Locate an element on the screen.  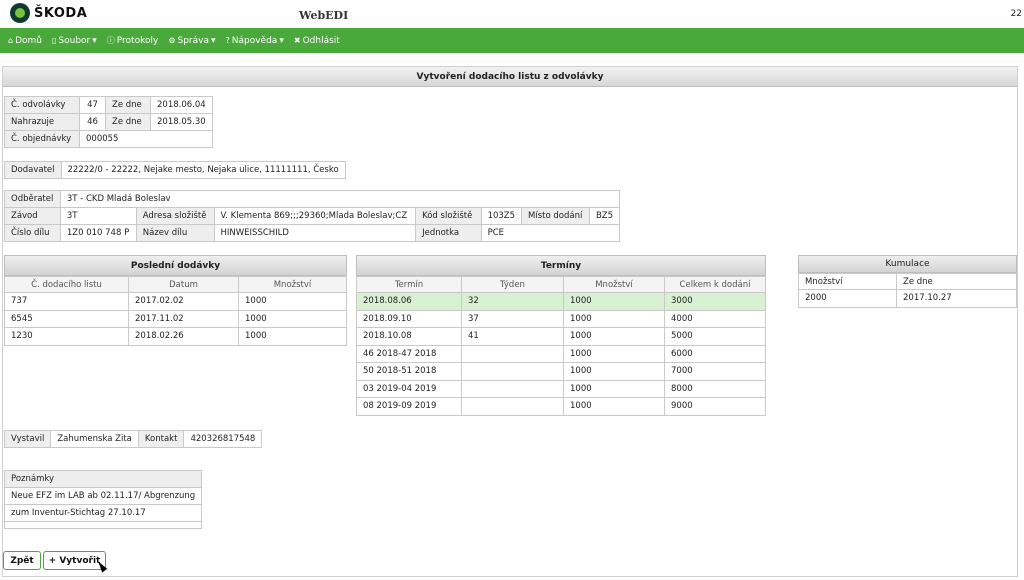
skoda-logo: ŠKODA is located at coordinates (48, 13).